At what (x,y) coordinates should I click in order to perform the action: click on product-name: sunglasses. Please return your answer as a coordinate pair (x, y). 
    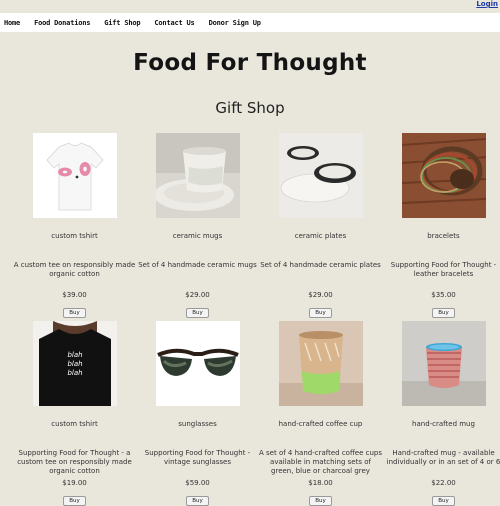
    Looking at the image, I should click on (197, 424).